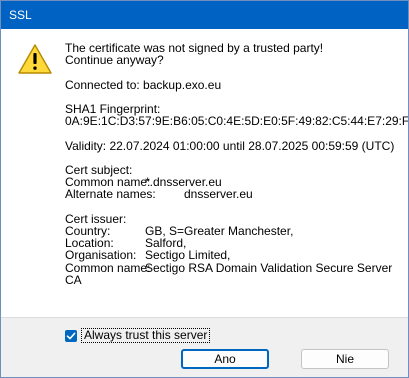 The height and width of the screenshot is (378, 409). What do you see at coordinates (146, 335) in the screenshot?
I see `always-trust-label: Always trust this server` at bounding box center [146, 335].